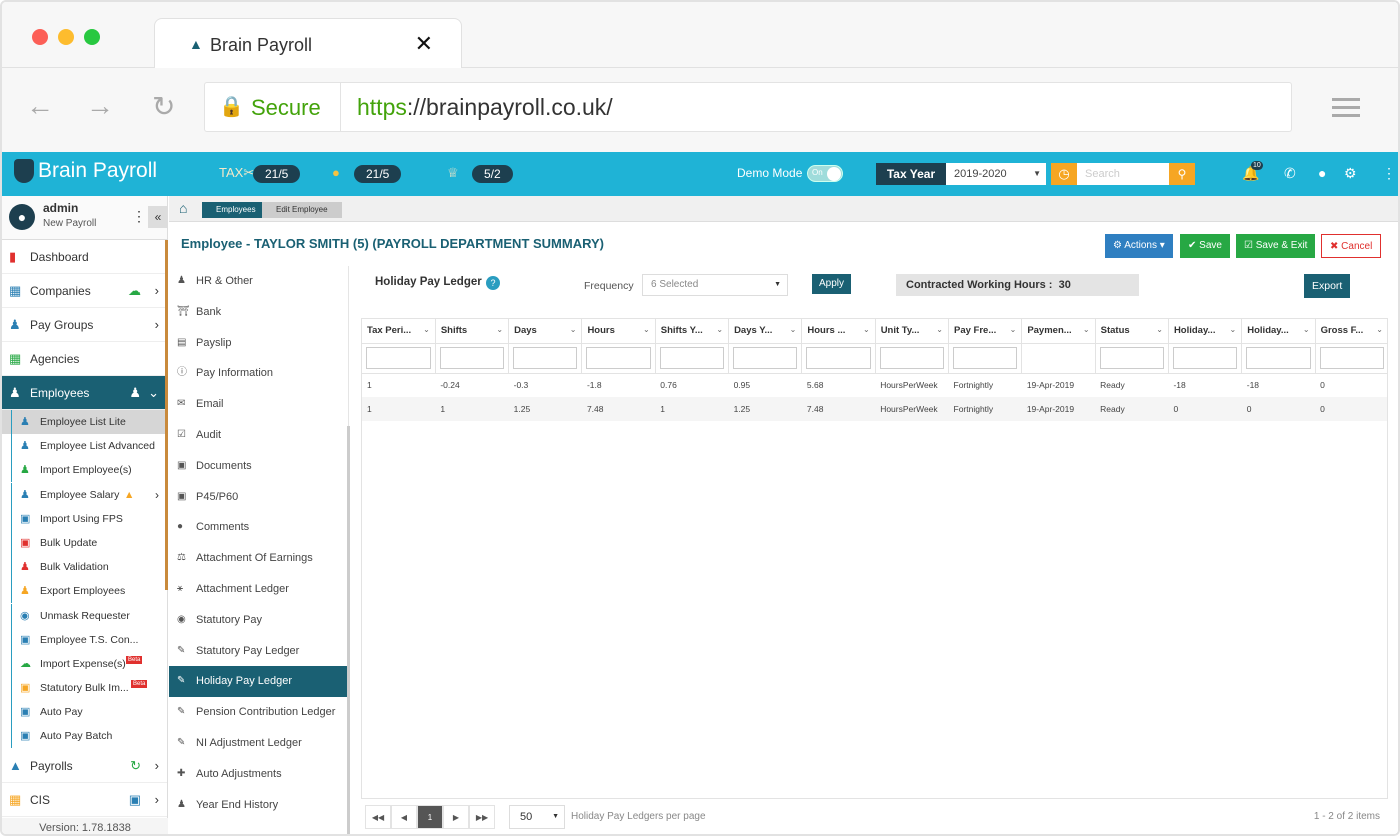 The height and width of the screenshot is (836, 1400). Describe the element at coordinates (139, 216) in the screenshot. I see `user-menu-icon: ⋮` at that location.